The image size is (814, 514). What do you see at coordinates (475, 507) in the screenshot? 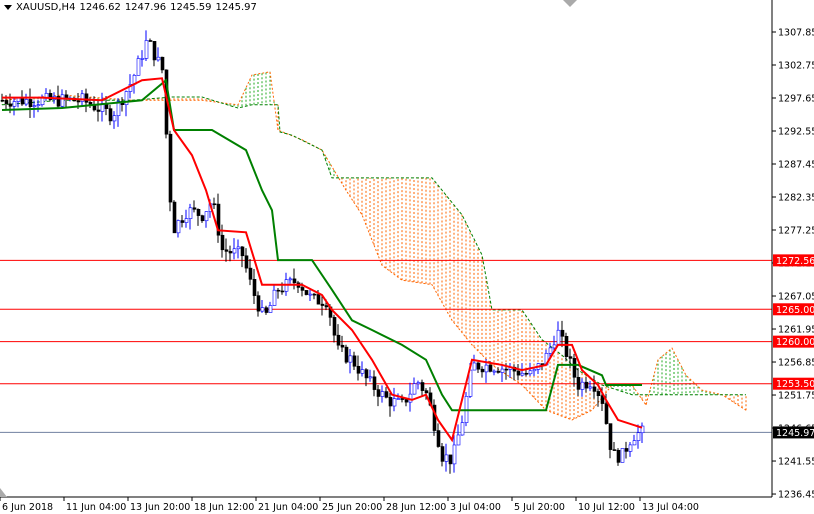
I see `x-tick-label: 3 Jul 04:00` at bounding box center [475, 507].